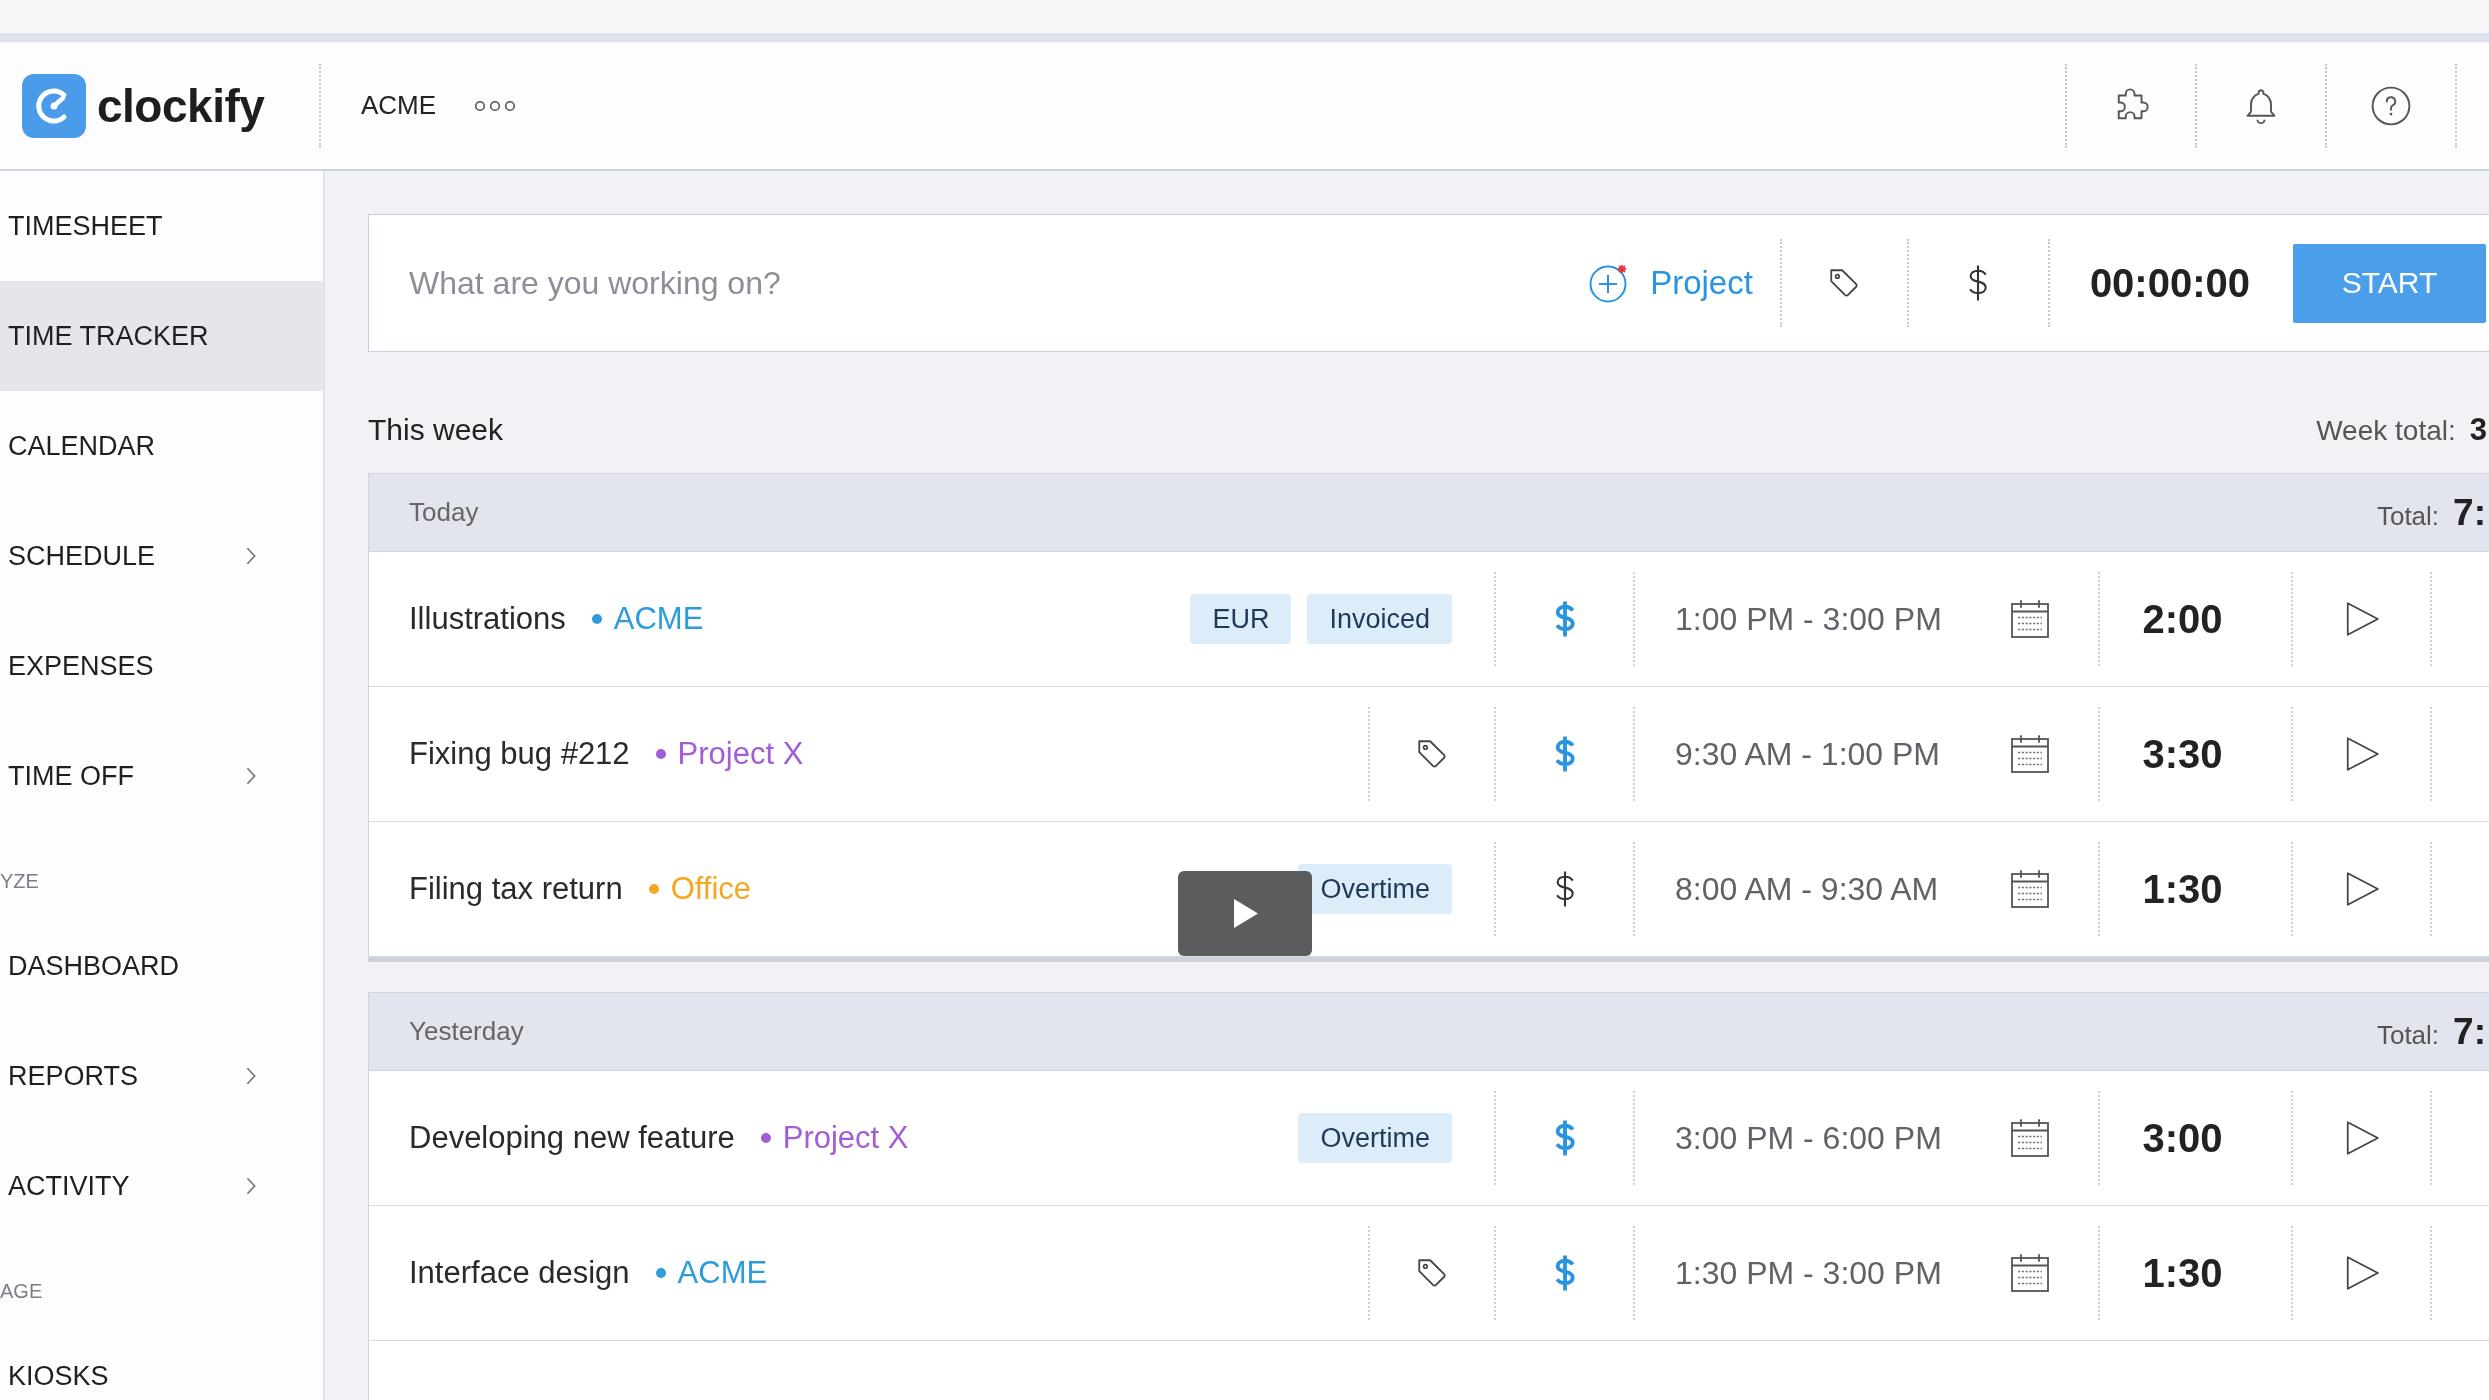 The height and width of the screenshot is (1400, 2489). I want to click on entry-description: Developing new feature, so click(572, 1138).